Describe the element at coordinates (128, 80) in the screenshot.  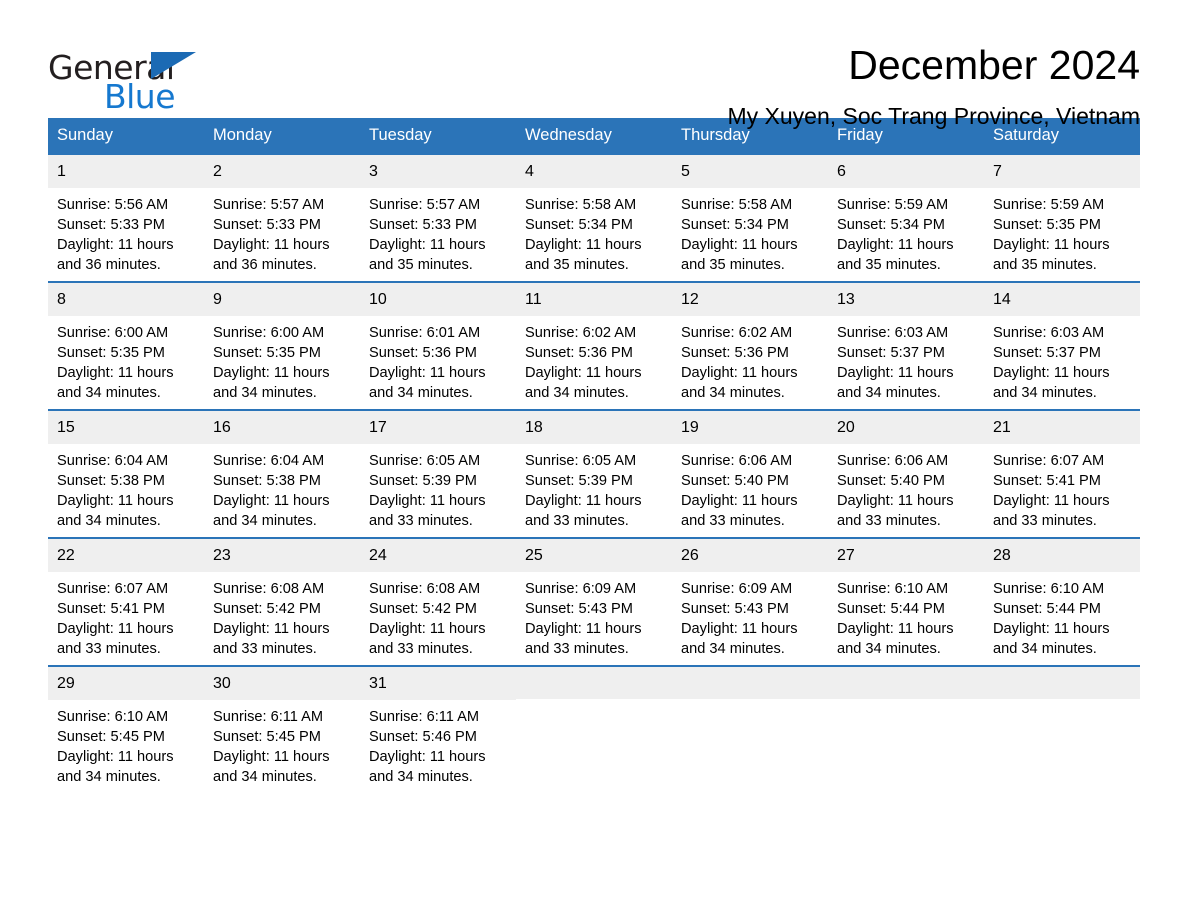
I see `generalblue-logo: General Blue` at that location.